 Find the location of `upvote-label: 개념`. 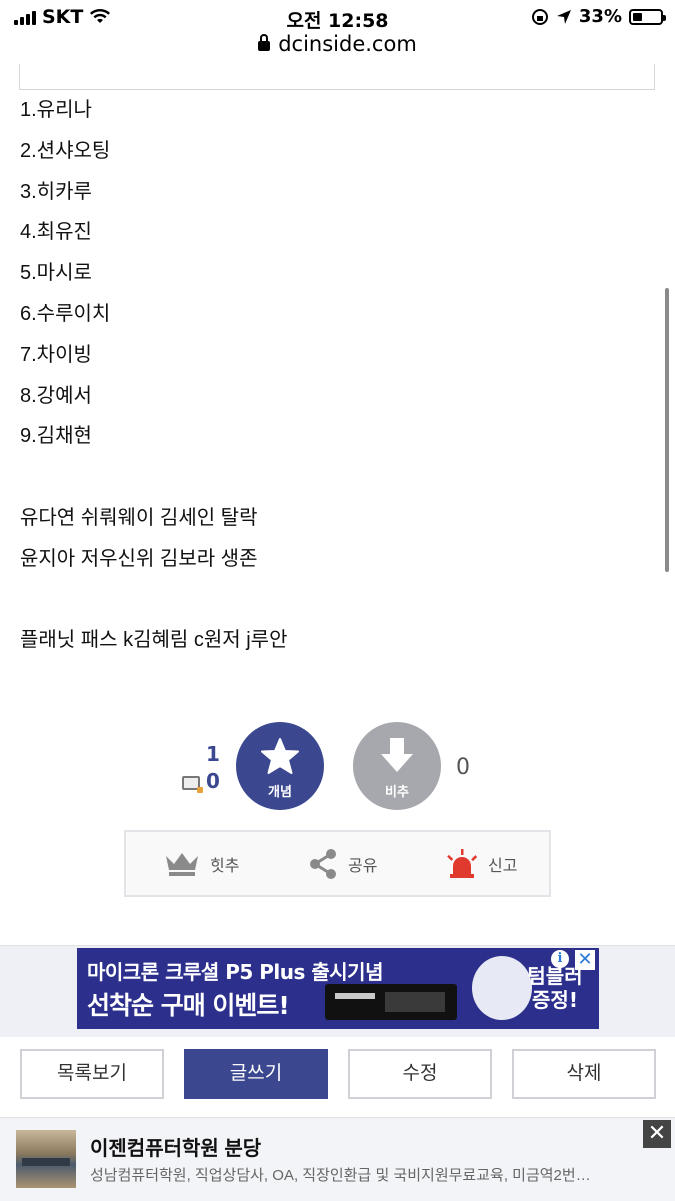

upvote-label: 개념 is located at coordinates (280, 792).